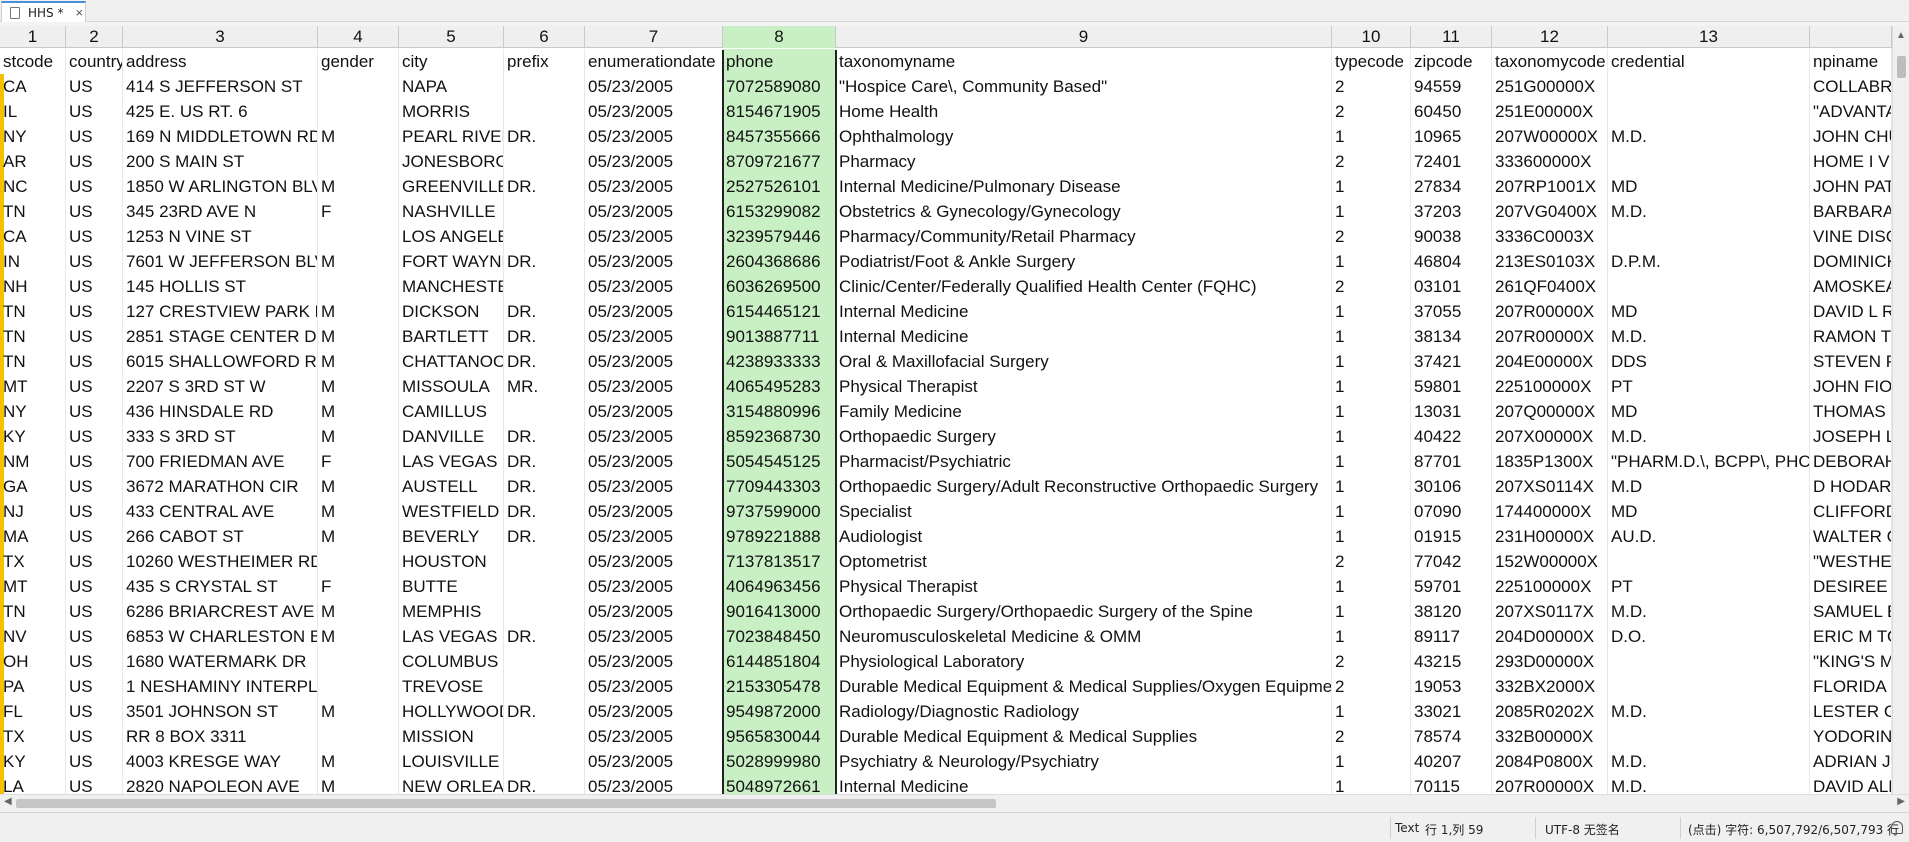  What do you see at coordinates (1084, 536) in the screenshot?
I see `table-cell: Audiologist` at bounding box center [1084, 536].